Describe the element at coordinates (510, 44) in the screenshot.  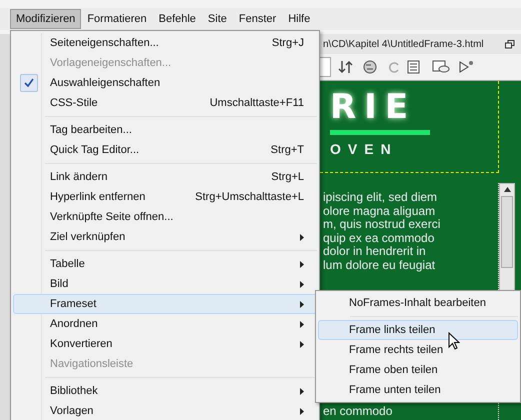
I see `restore-icon` at that location.